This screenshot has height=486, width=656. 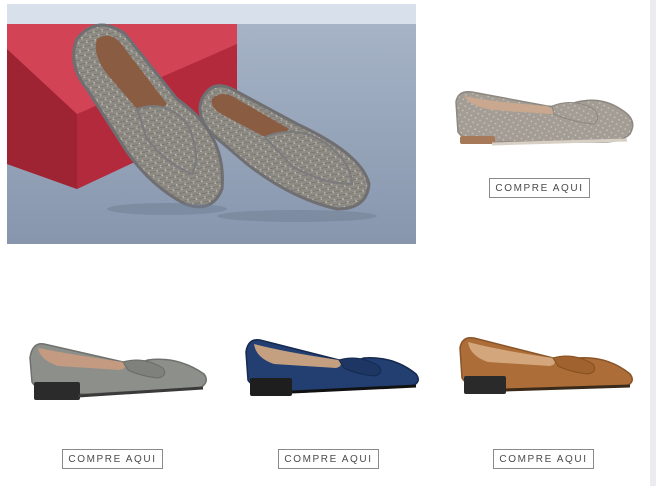 What do you see at coordinates (332, 371) in the screenshot?
I see `product-image-navy-suede` at bounding box center [332, 371].